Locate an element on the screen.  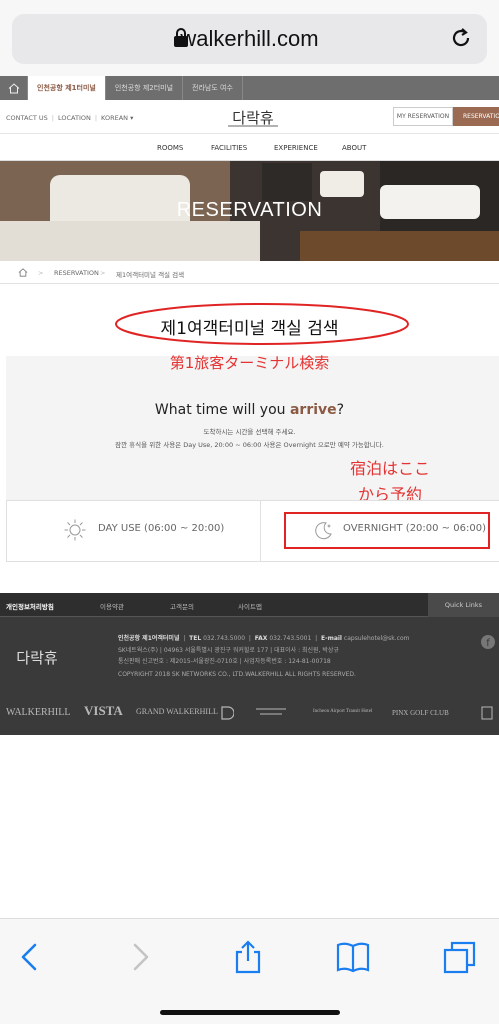
breadcrumb-item: RESERVATION is located at coordinates (76, 273).